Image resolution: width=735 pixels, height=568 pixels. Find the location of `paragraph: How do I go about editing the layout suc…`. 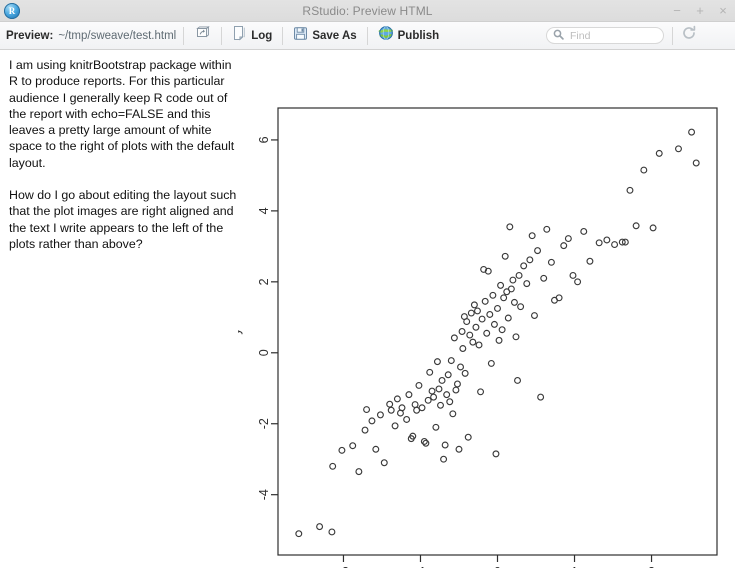

paragraph: How do I go about editing the layout suc… is located at coordinates (123, 219).